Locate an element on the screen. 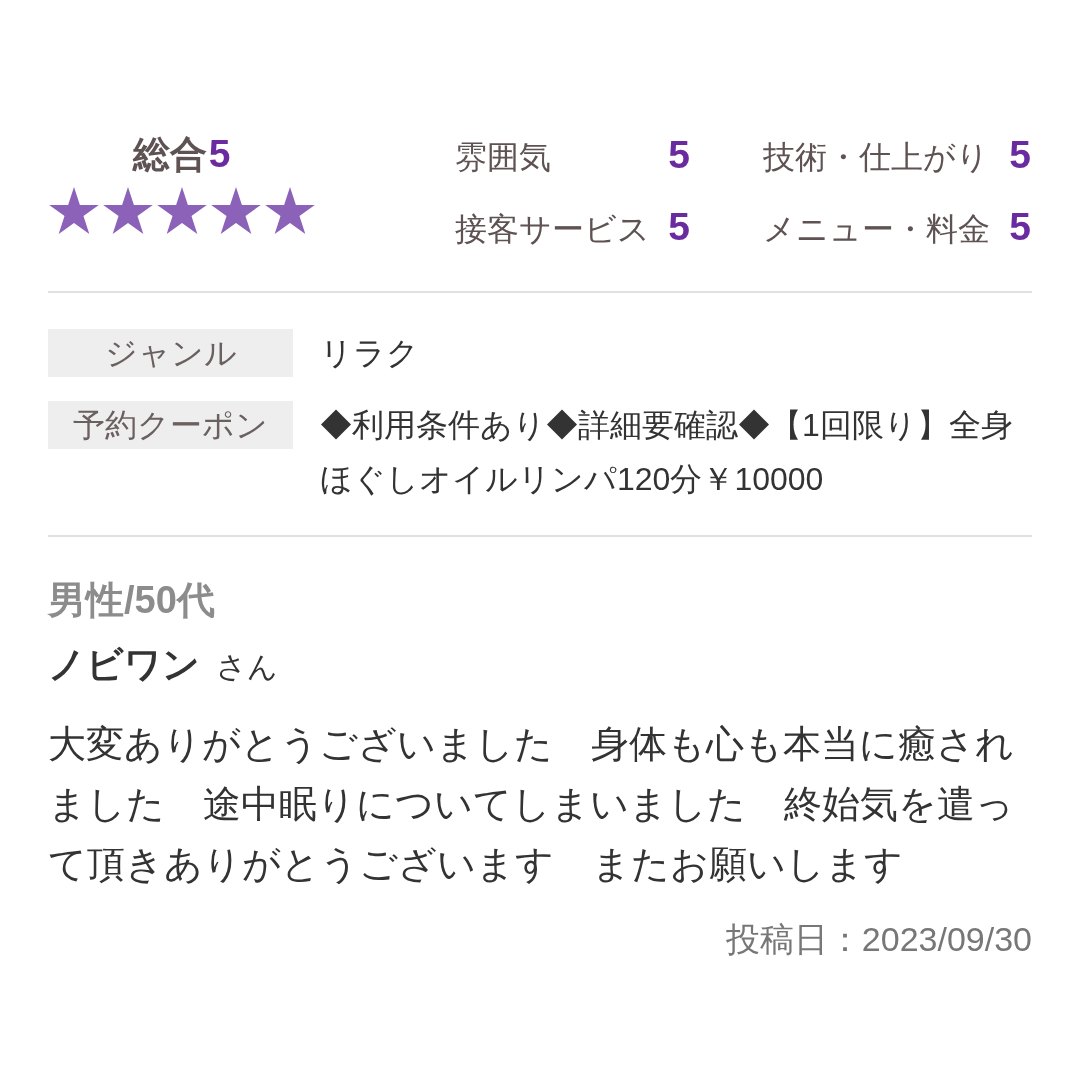 This screenshot has height=1080, width=1080. reviewer-profile: 男性/50代 is located at coordinates (132, 600).